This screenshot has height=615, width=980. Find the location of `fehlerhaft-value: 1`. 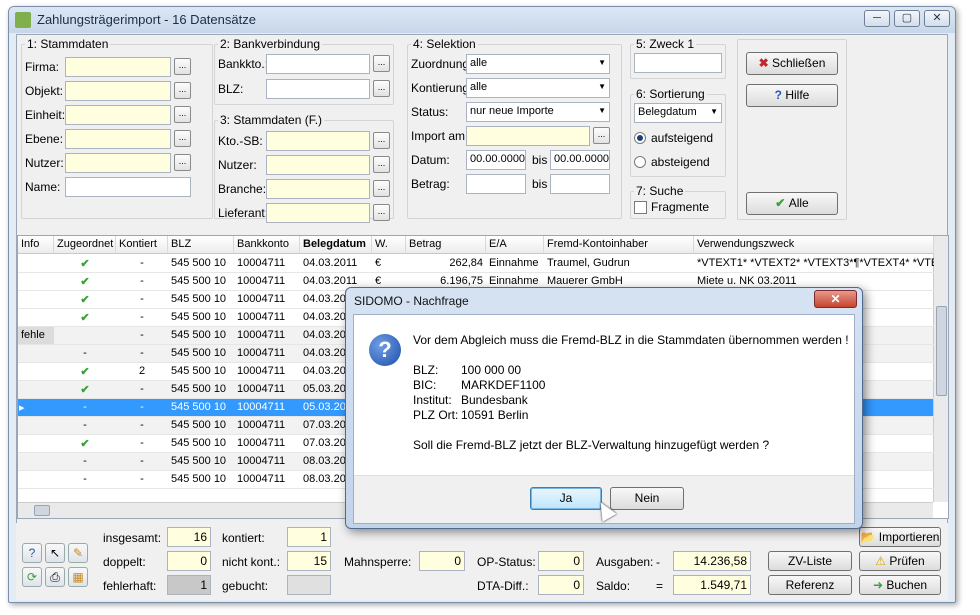

fehlerhaft-value: 1 is located at coordinates (189, 585).